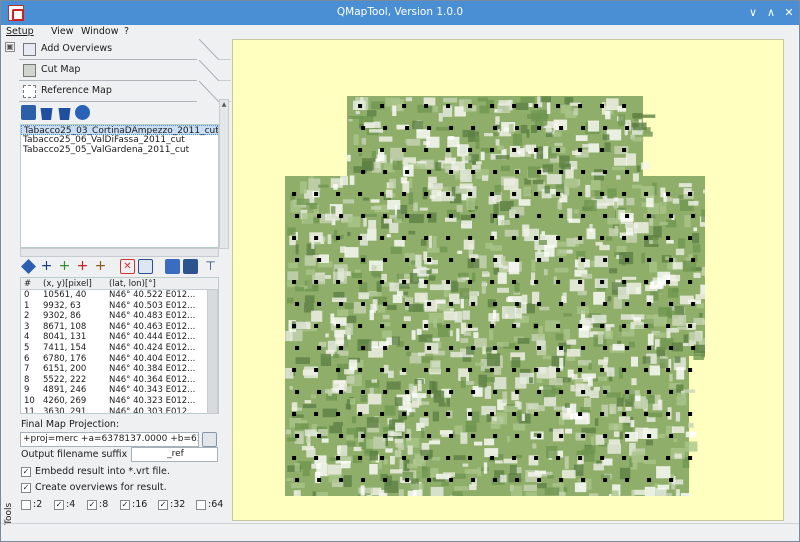  Describe the element at coordinates (26, 472) in the screenshot. I see `embed-vrt-checkbox: ✓` at that location.